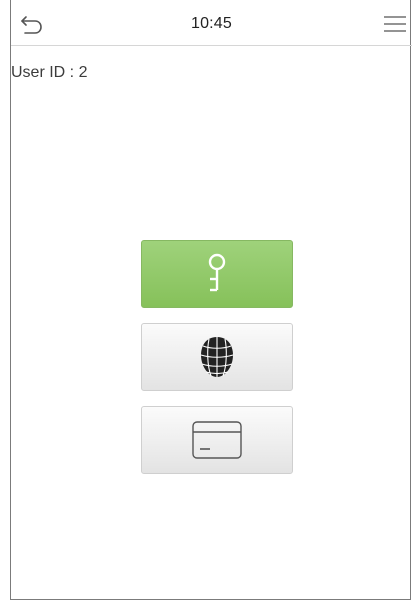 This screenshot has height=601, width=413. I want to click on key-icon, so click(217, 272).